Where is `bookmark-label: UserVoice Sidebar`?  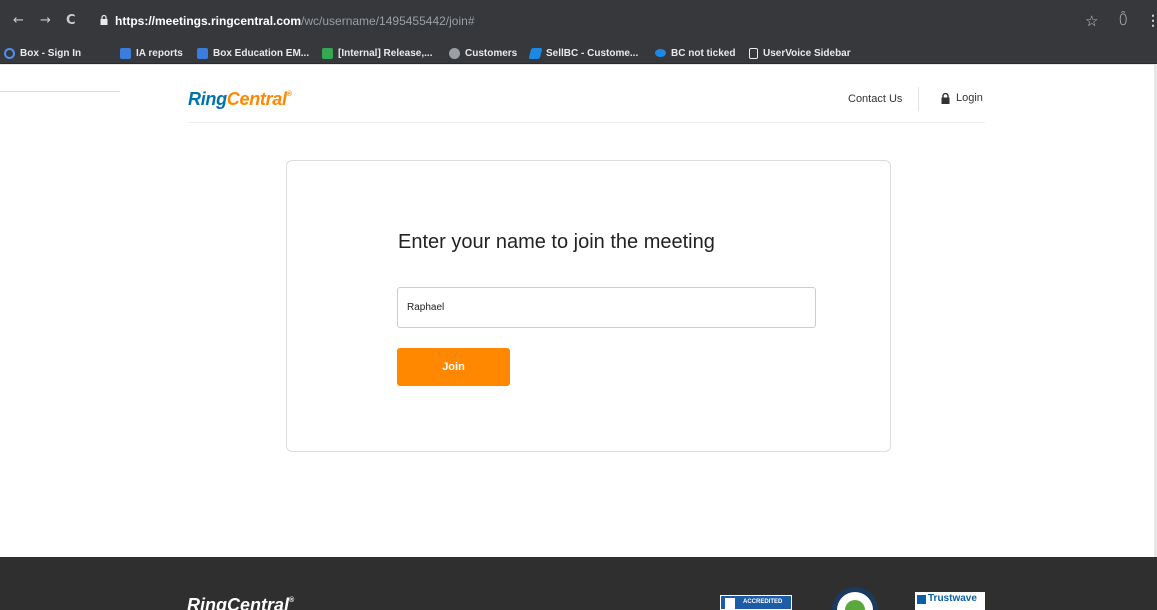
bookmark-label: UserVoice Sidebar is located at coordinates (807, 53).